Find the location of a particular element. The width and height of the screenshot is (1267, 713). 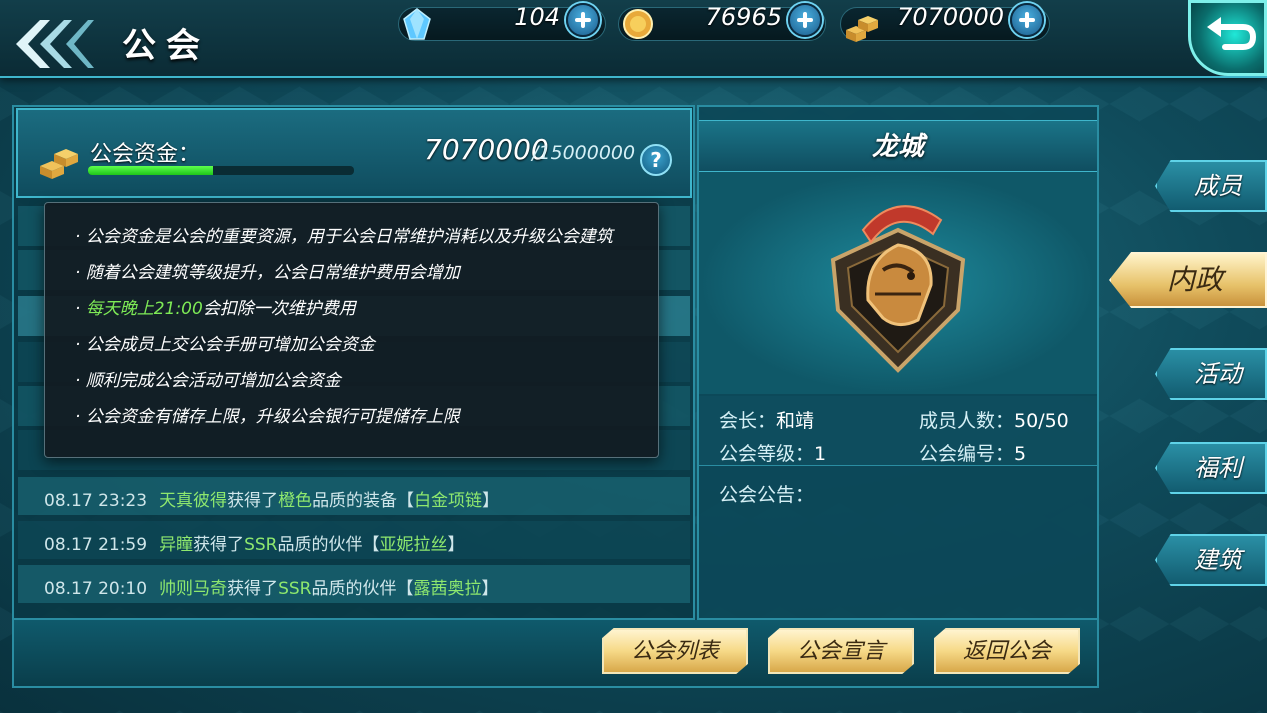

fund-label: 公会资金： is located at coordinates (145, 154).